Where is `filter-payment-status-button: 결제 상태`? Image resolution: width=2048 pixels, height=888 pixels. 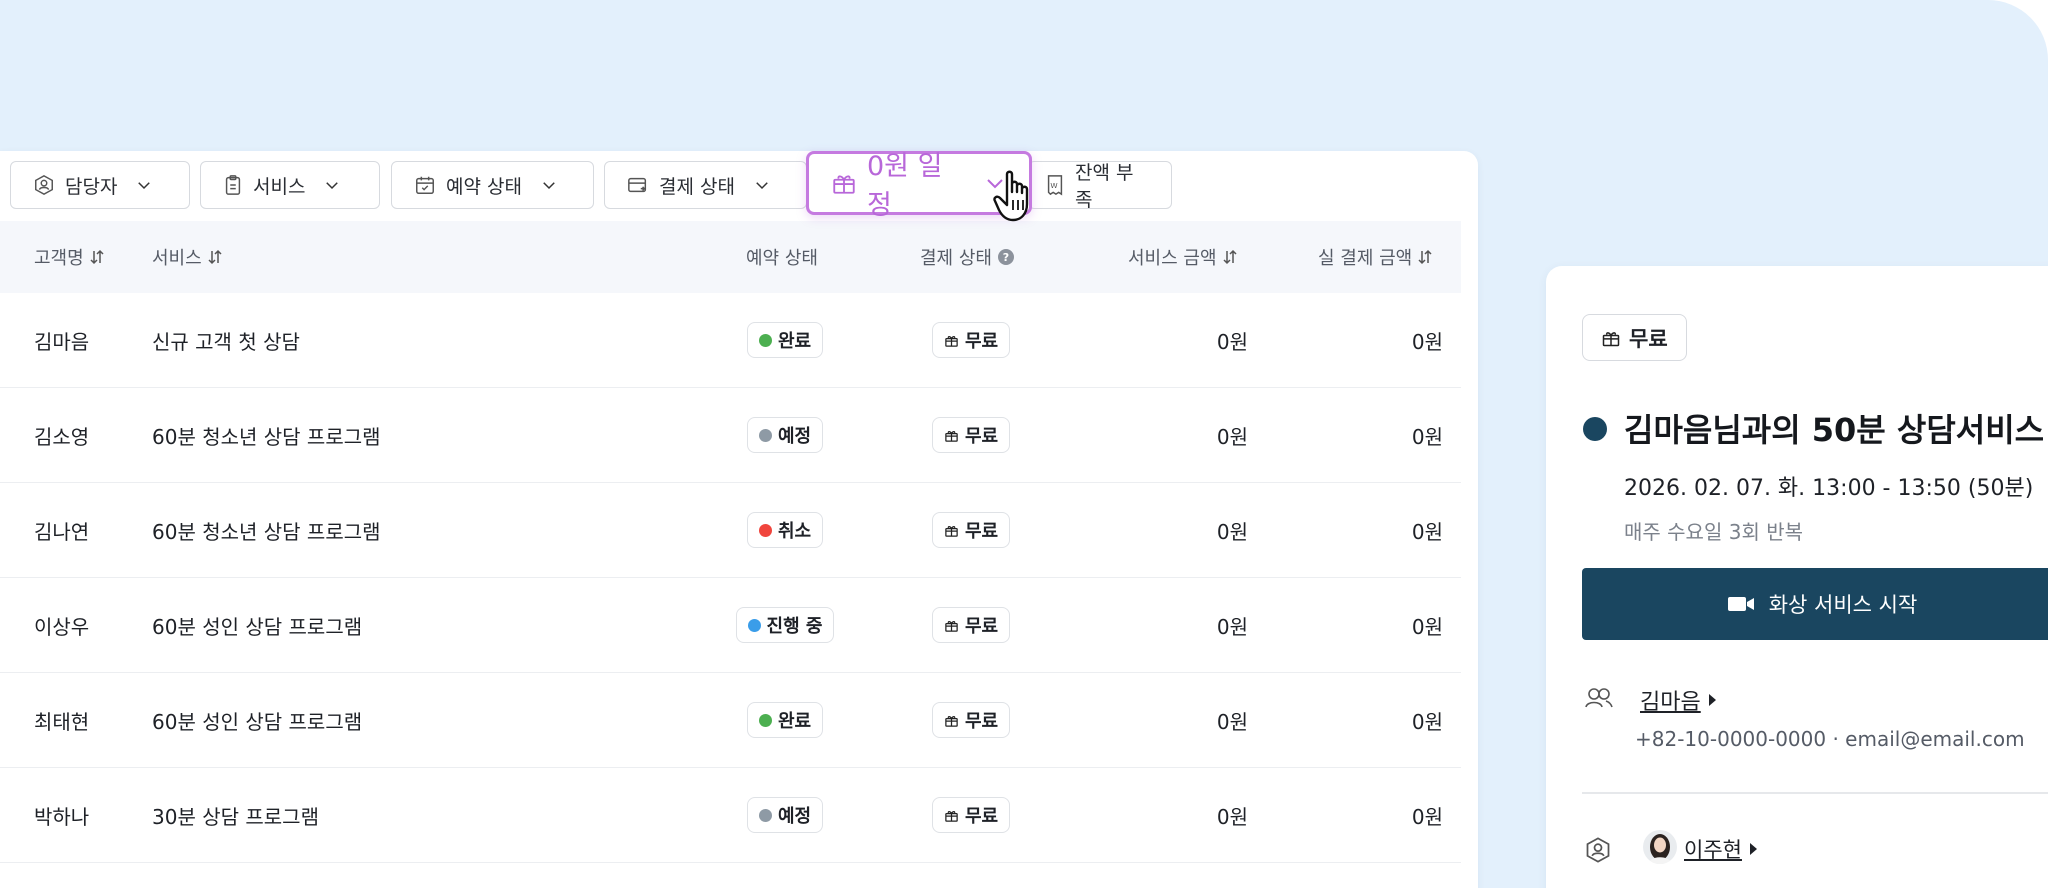
filter-payment-status-button: 결제 상태 is located at coordinates (705, 185).